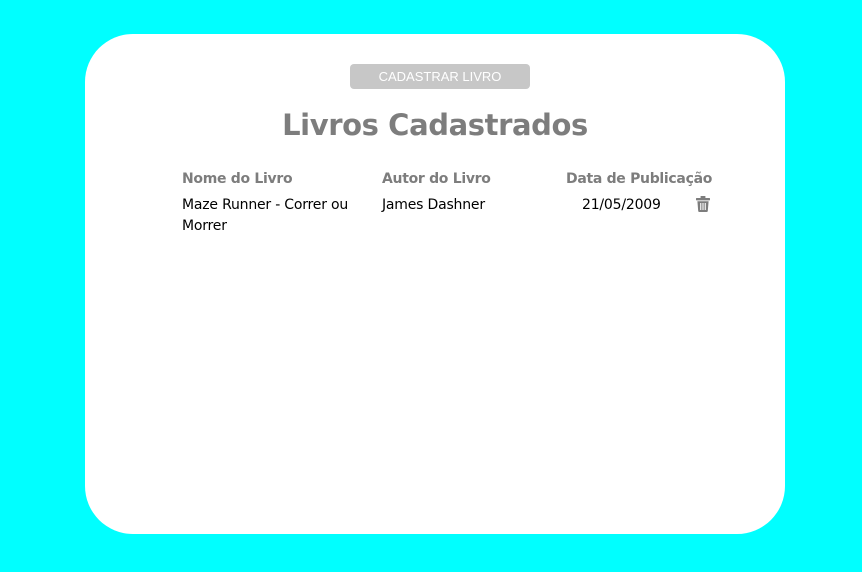 This screenshot has width=862, height=572. Describe the element at coordinates (435, 125) in the screenshot. I see `page-title: Livros Cadastrados` at that location.